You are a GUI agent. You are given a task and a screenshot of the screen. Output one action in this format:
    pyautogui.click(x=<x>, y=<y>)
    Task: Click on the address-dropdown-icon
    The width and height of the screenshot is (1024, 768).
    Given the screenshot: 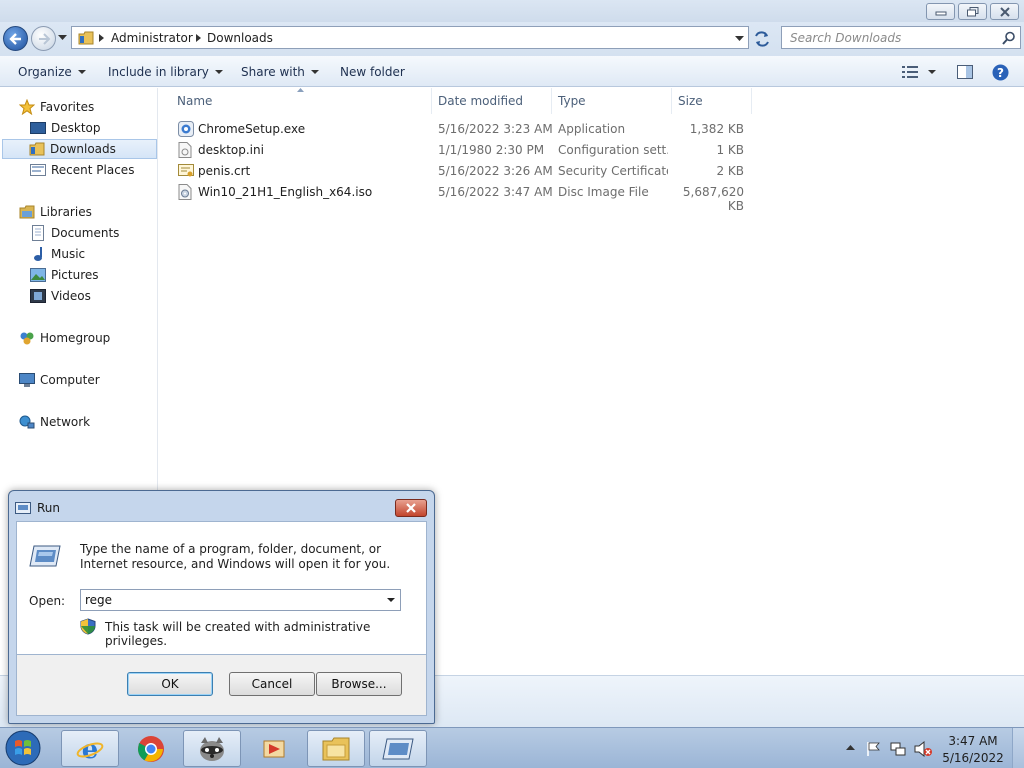 What is the action you would take?
    pyautogui.click(x=739, y=39)
    